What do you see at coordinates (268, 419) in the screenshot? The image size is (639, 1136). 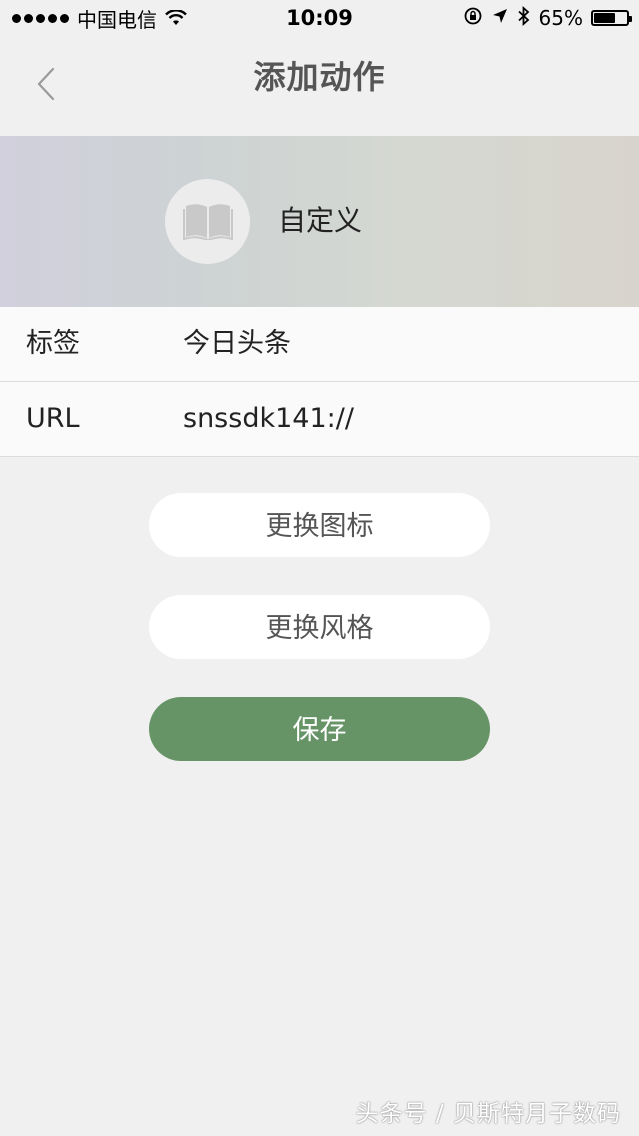 I see `url-field-input: snssdk141://` at bounding box center [268, 419].